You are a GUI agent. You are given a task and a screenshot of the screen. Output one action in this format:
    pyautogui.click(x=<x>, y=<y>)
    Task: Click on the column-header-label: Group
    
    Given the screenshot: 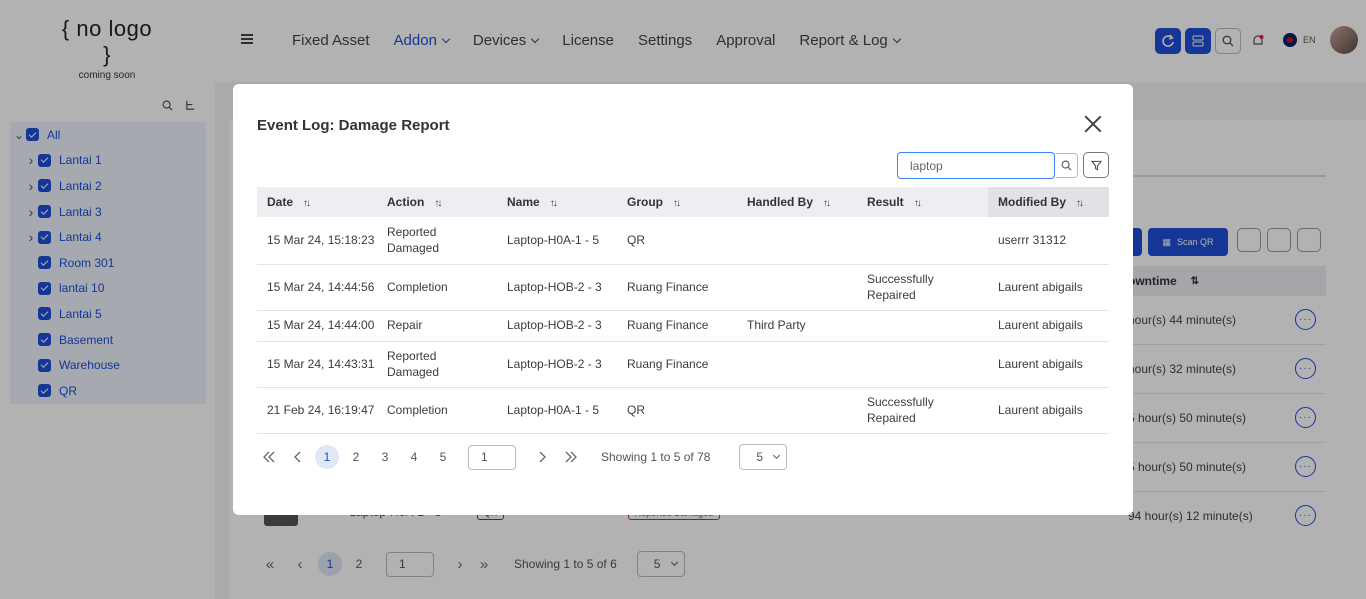 What is the action you would take?
    pyautogui.click(x=645, y=202)
    